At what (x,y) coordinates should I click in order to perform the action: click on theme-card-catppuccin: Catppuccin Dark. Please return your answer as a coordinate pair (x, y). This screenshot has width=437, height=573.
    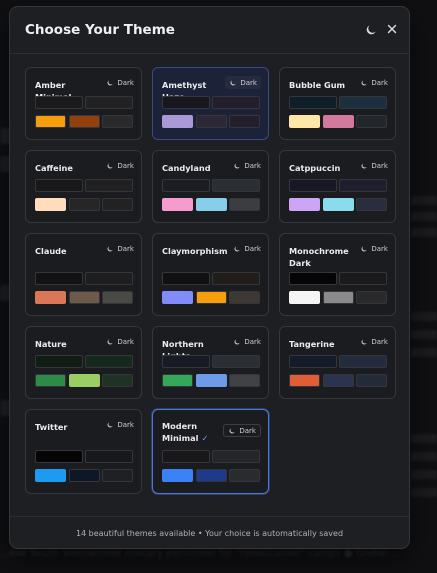
    Looking at the image, I should click on (337, 186).